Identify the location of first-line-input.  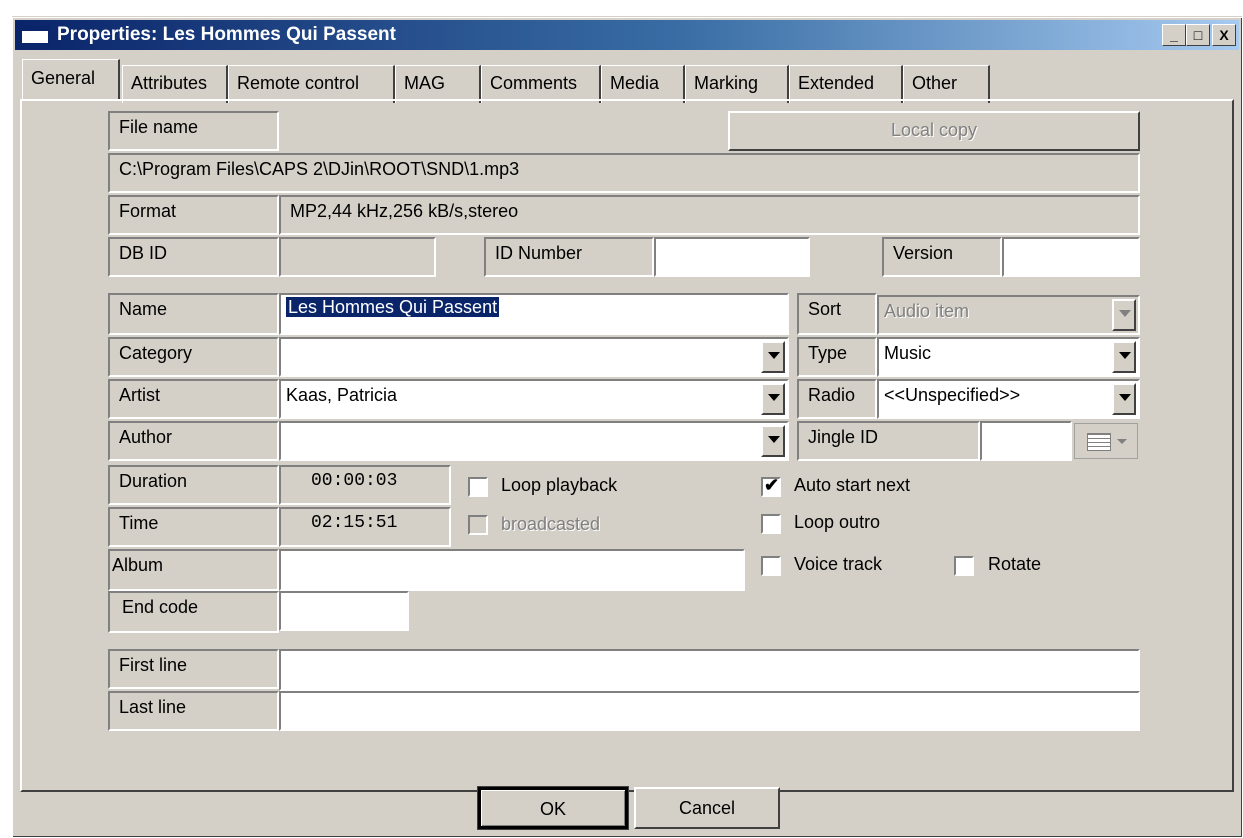
(709, 670).